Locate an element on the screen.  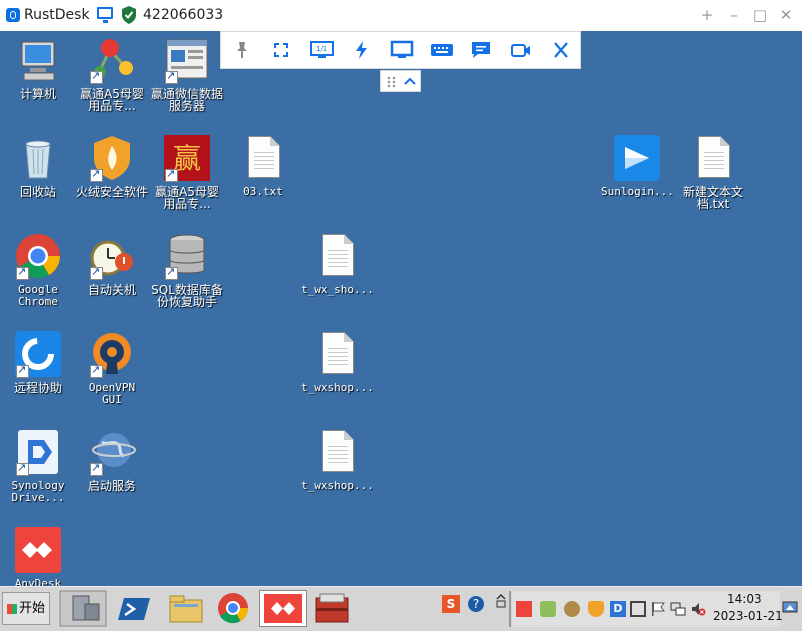
close-window-button: ✕ is located at coordinates (786, 15).